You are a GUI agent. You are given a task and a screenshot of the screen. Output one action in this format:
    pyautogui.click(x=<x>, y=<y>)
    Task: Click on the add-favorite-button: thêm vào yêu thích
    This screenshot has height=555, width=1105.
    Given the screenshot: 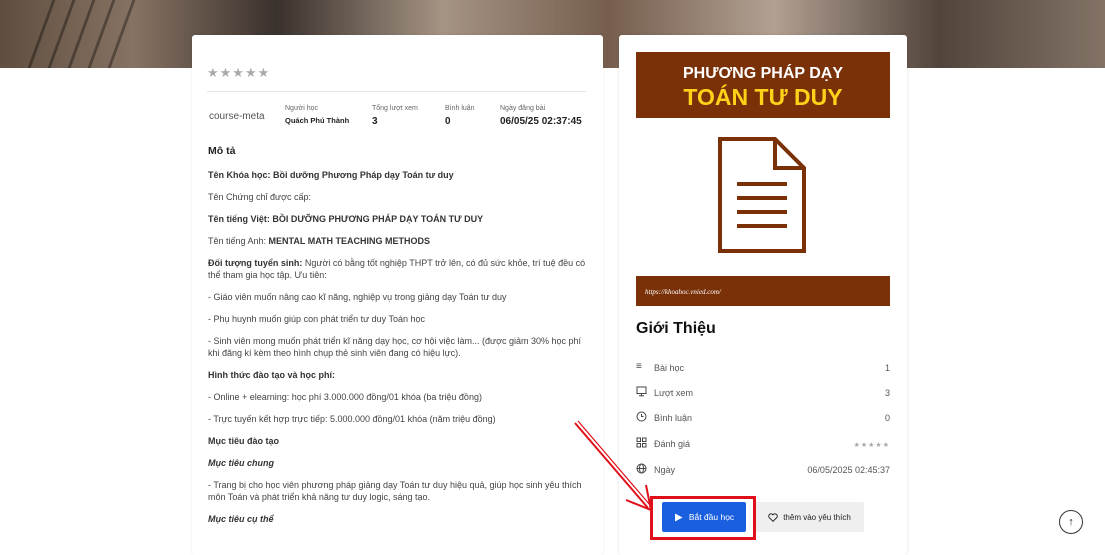 What is the action you would take?
    pyautogui.click(x=809, y=517)
    